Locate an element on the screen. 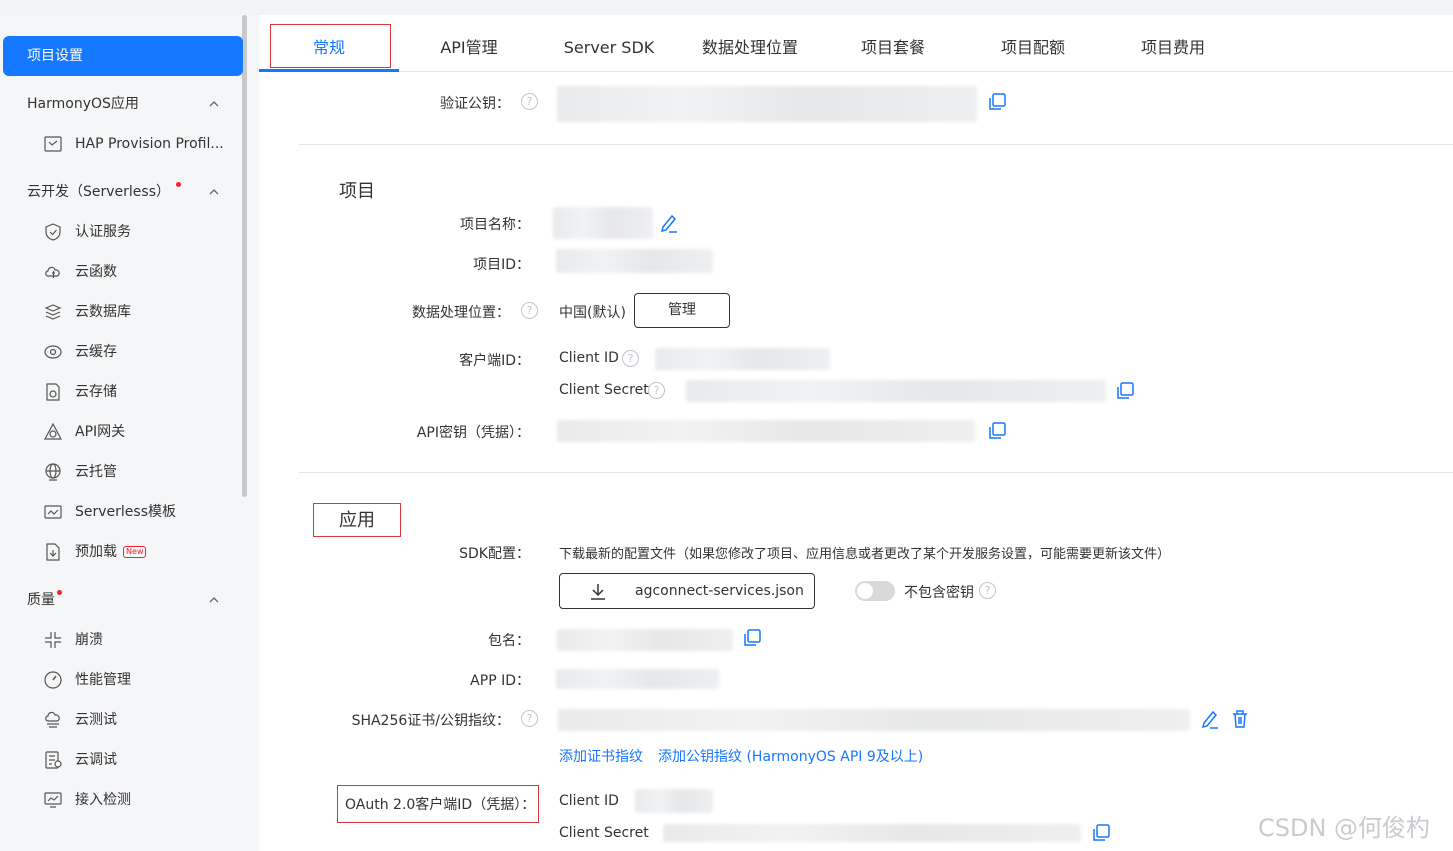 The width and height of the screenshot is (1453, 851). gateway-icon is located at coordinates (53, 431).